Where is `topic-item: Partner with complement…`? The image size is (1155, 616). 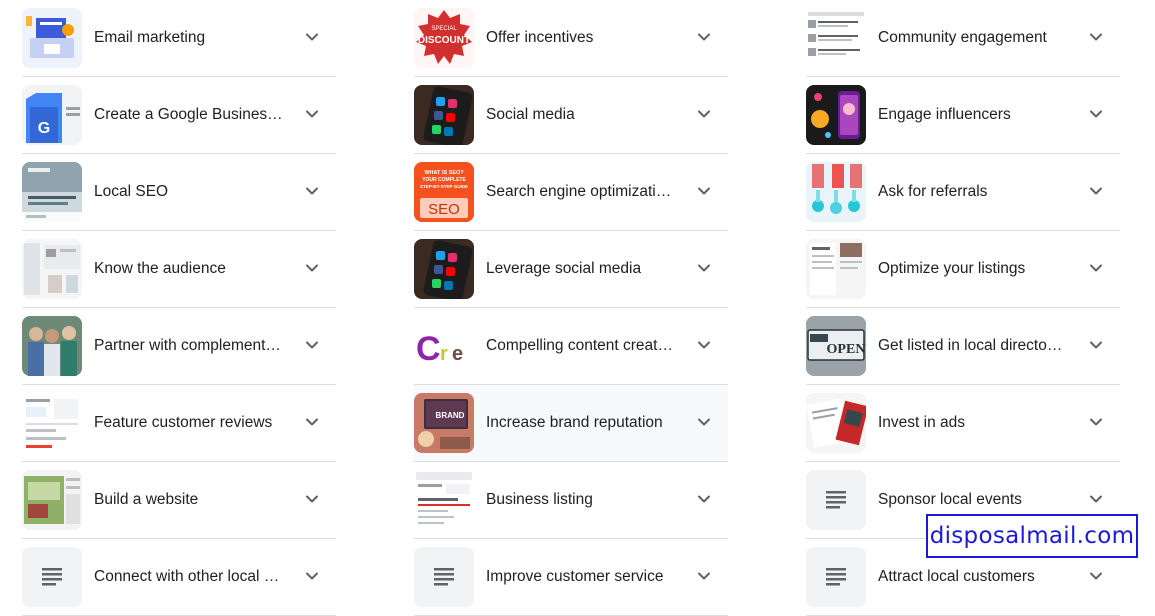 topic-item: Partner with complement… is located at coordinates (179, 346).